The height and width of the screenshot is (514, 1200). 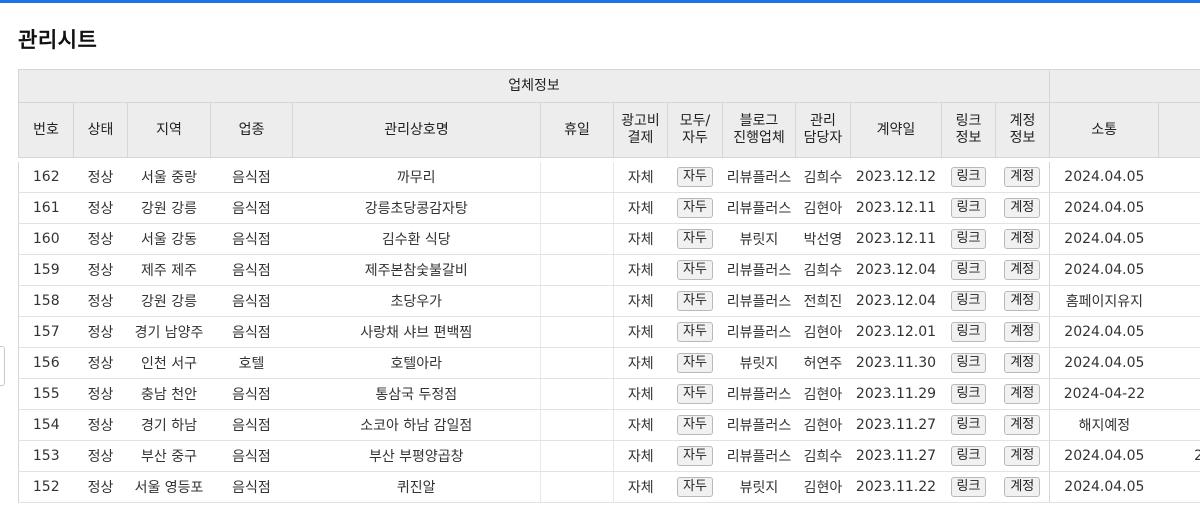 I want to click on col-header-account: 계정 정보, so click(x=1022, y=130).